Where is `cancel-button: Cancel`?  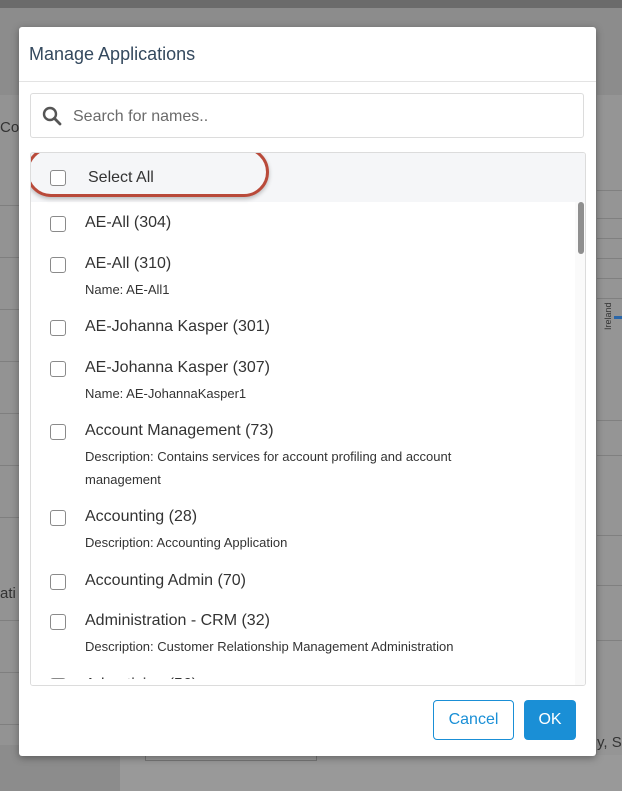
cancel-button: Cancel is located at coordinates (473, 720).